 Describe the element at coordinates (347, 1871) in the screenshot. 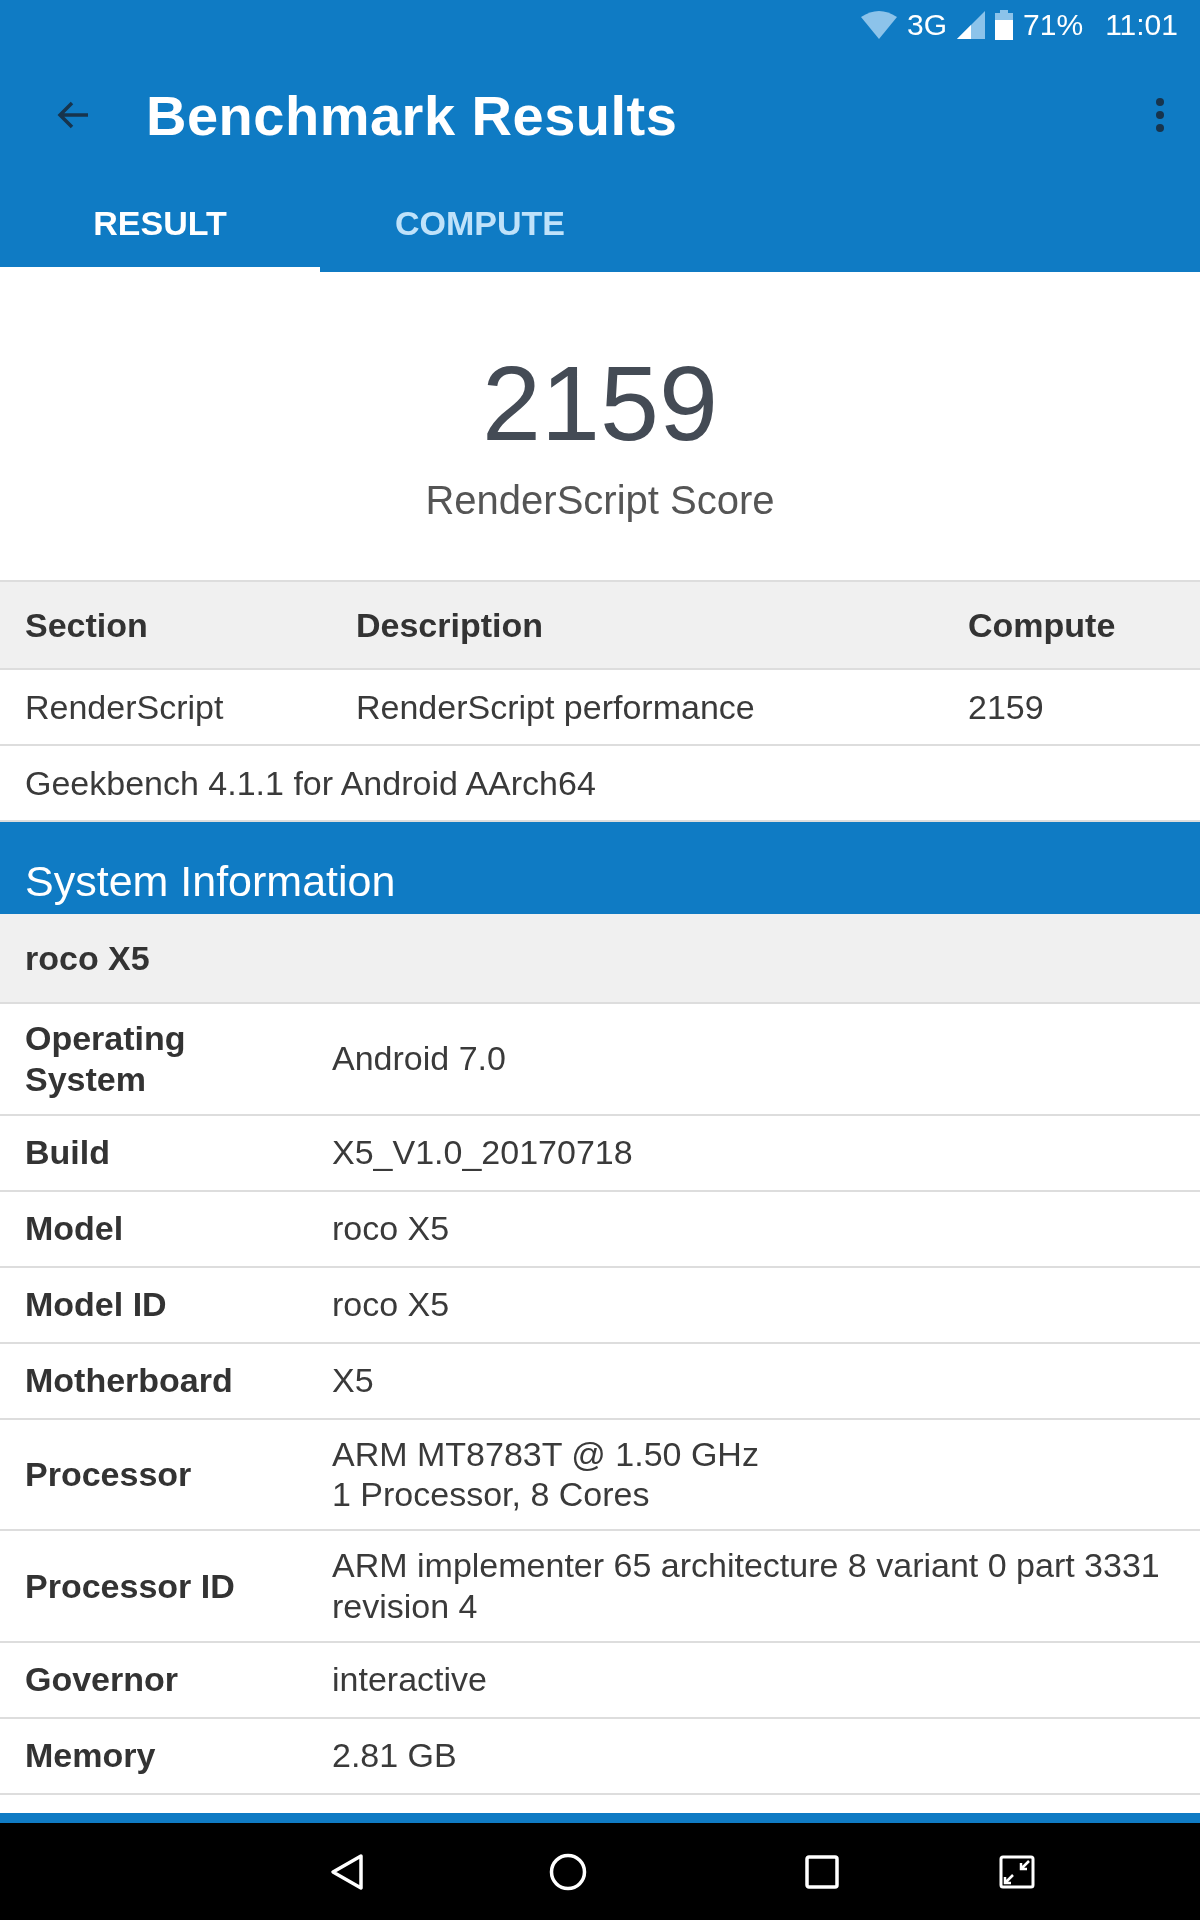

I see `back-icon` at that location.